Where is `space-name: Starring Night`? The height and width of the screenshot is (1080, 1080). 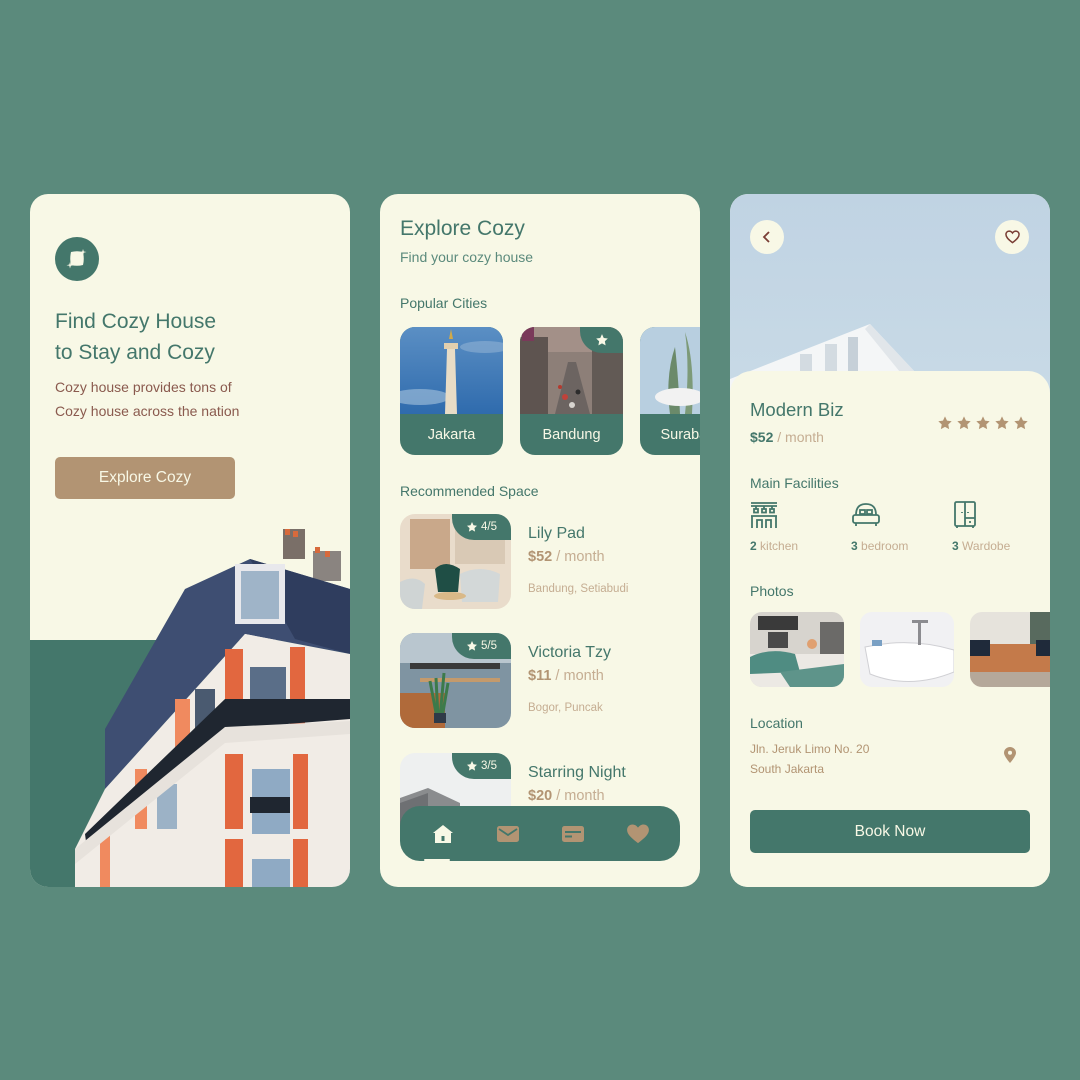
space-name: Starring Night is located at coordinates (577, 772).